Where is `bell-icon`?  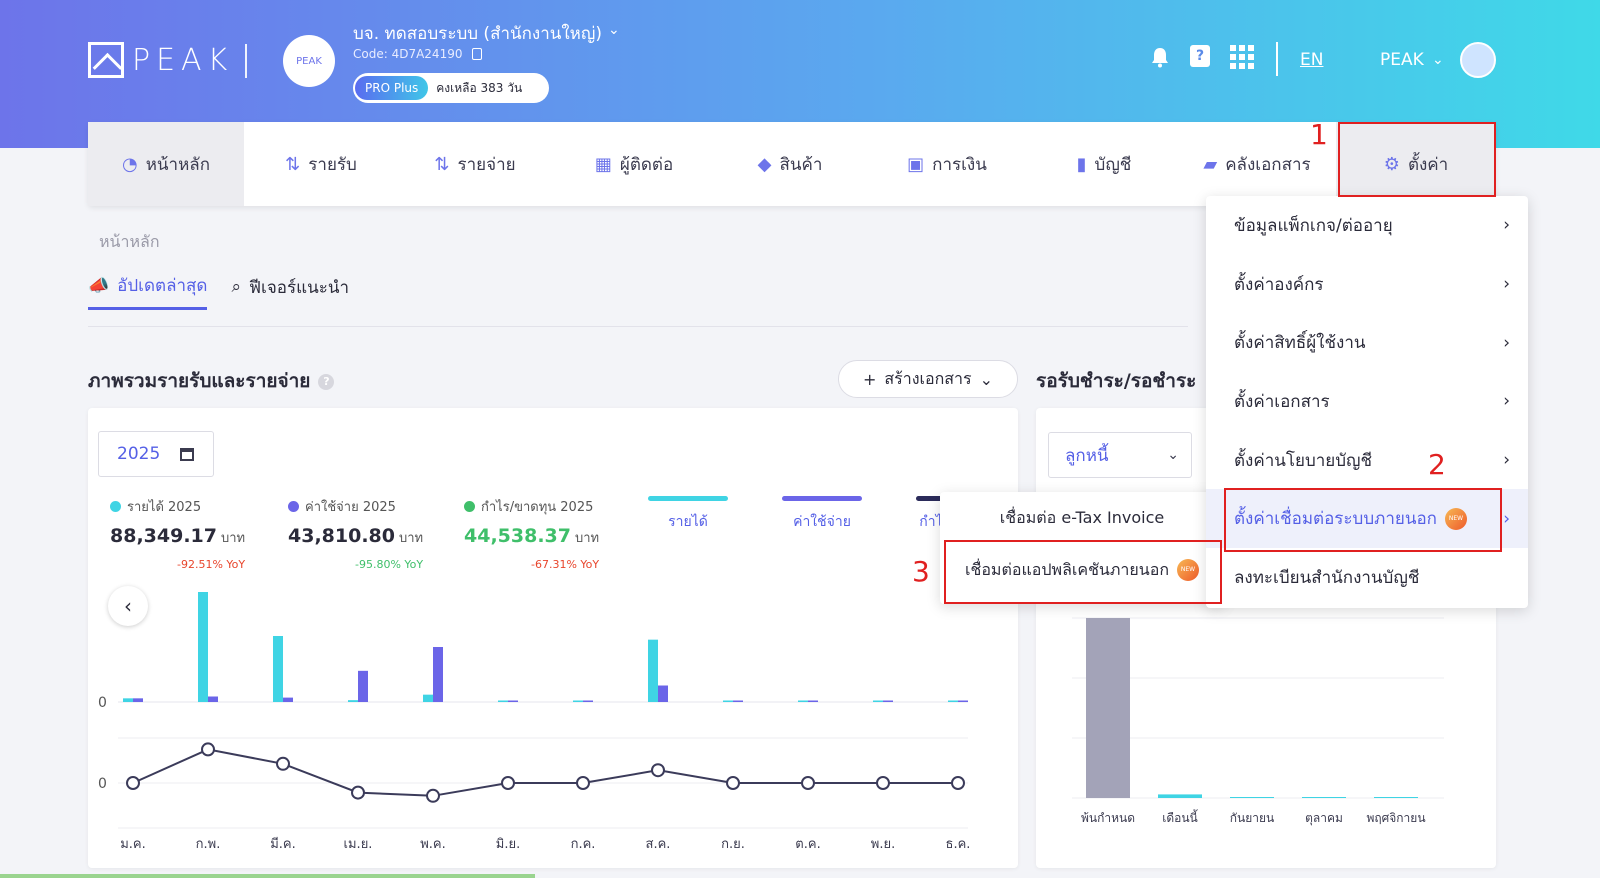 bell-icon is located at coordinates (1160, 57).